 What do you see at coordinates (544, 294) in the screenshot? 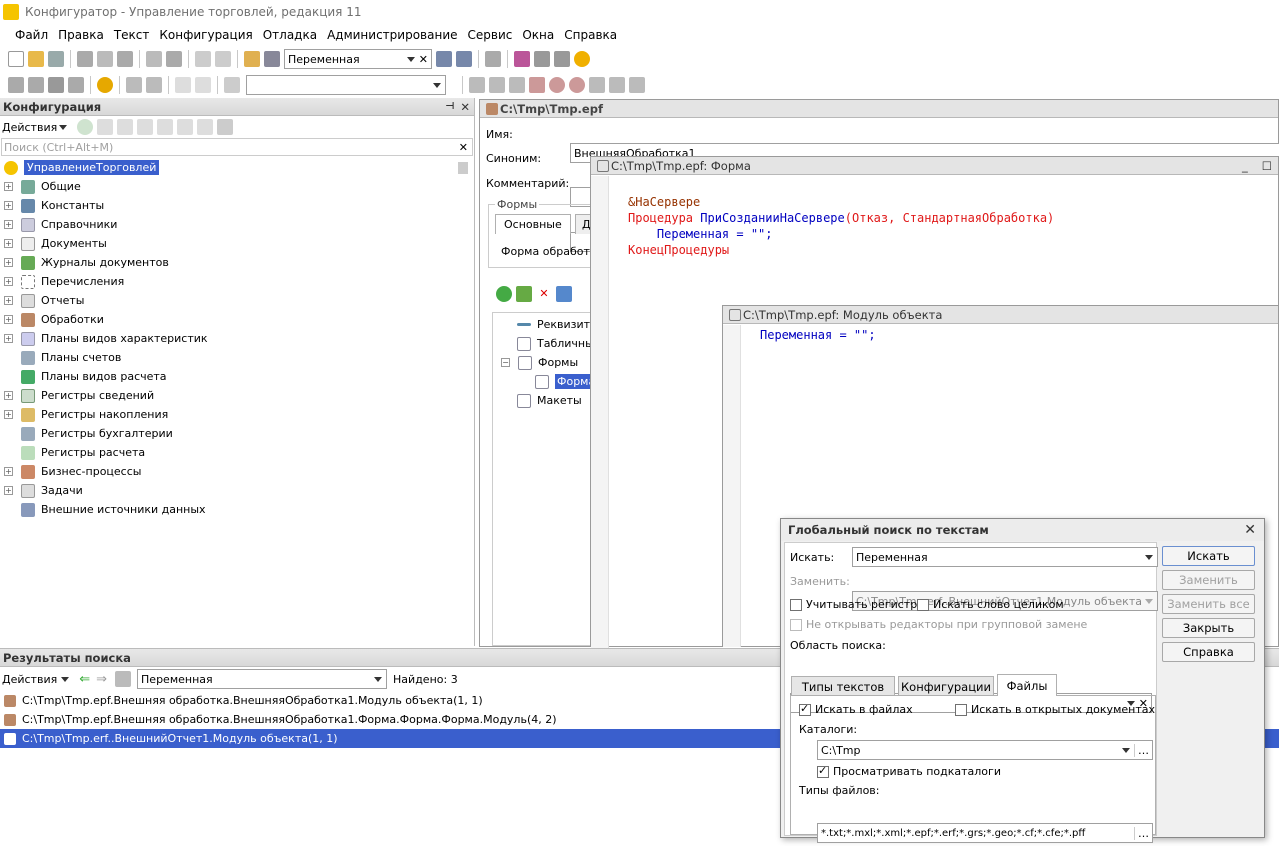
I see `delete-icon: ✕` at bounding box center [544, 294].